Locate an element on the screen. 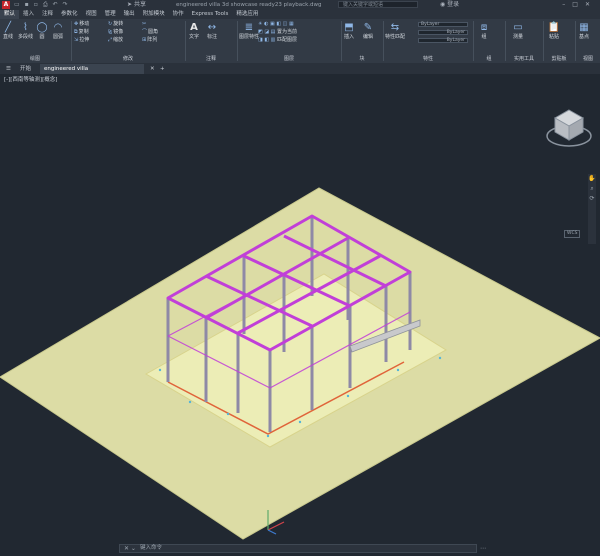  rotate-tool: ↻旋转 is located at coordinates (115, 24).